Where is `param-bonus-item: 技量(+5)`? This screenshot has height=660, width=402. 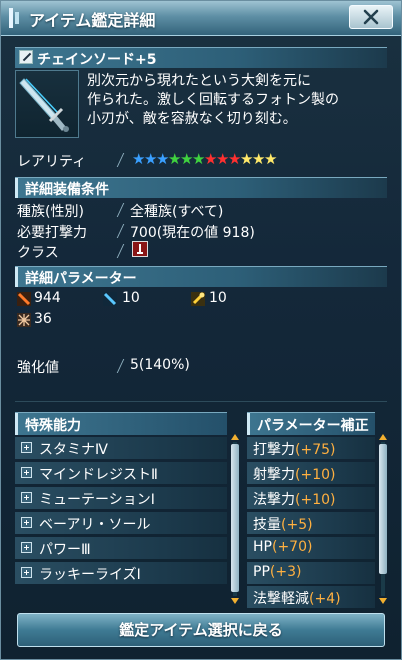 param-bonus-item: 技量(+5) is located at coordinates (311, 523).